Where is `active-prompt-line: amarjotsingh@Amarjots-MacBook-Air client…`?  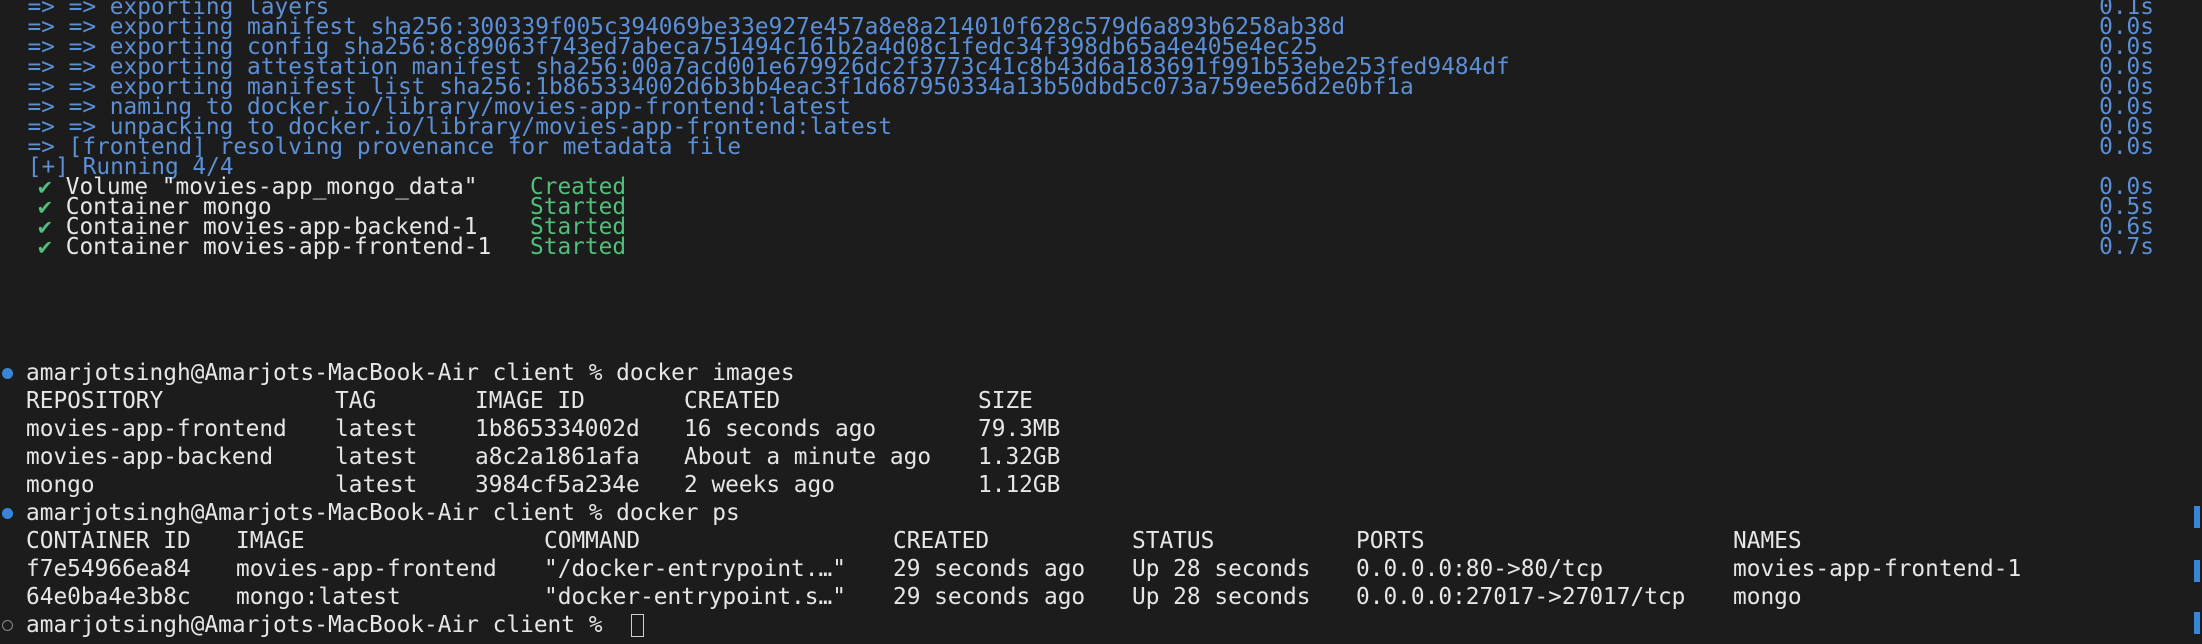
active-prompt-line: amarjotsingh@Amarjots-MacBook-Air client… is located at coordinates (1101, 625).